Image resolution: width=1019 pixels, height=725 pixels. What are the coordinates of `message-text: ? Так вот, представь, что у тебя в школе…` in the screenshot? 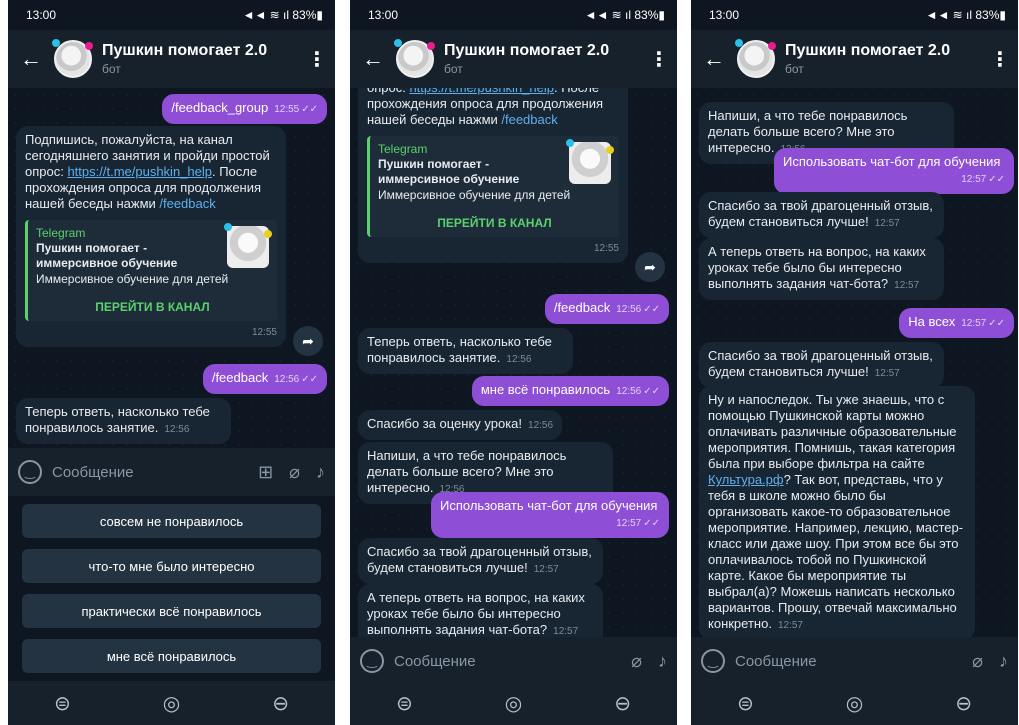 It's located at (836, 551).